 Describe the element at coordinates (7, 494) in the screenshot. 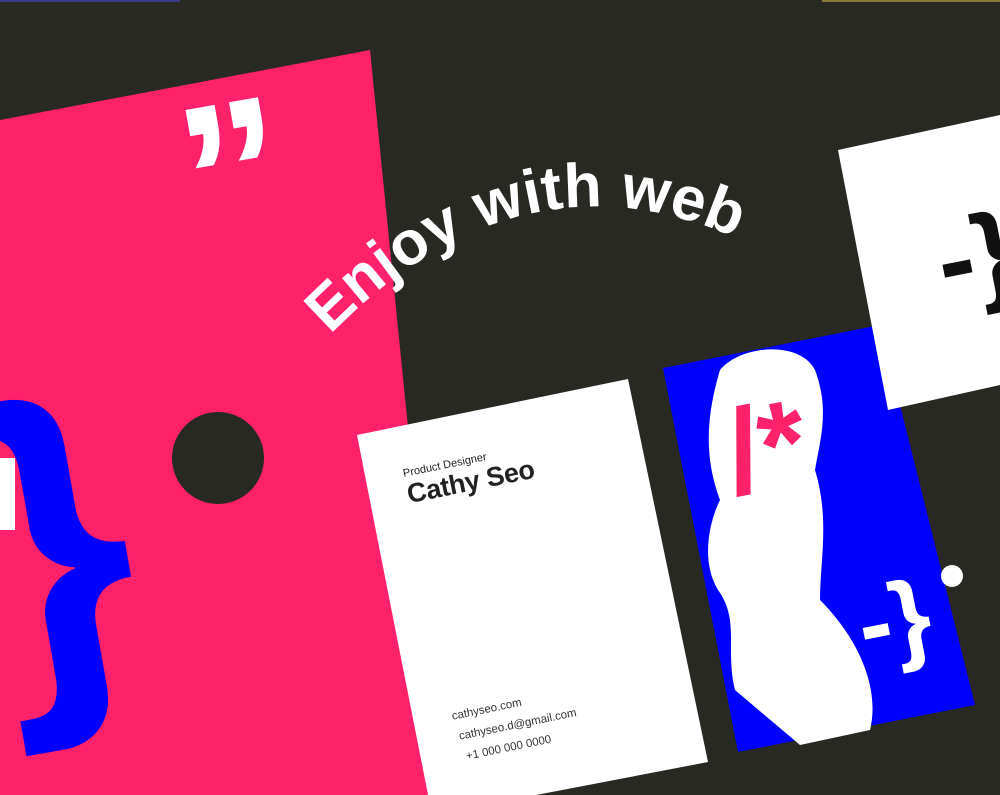

I see `white-bar` at that location.